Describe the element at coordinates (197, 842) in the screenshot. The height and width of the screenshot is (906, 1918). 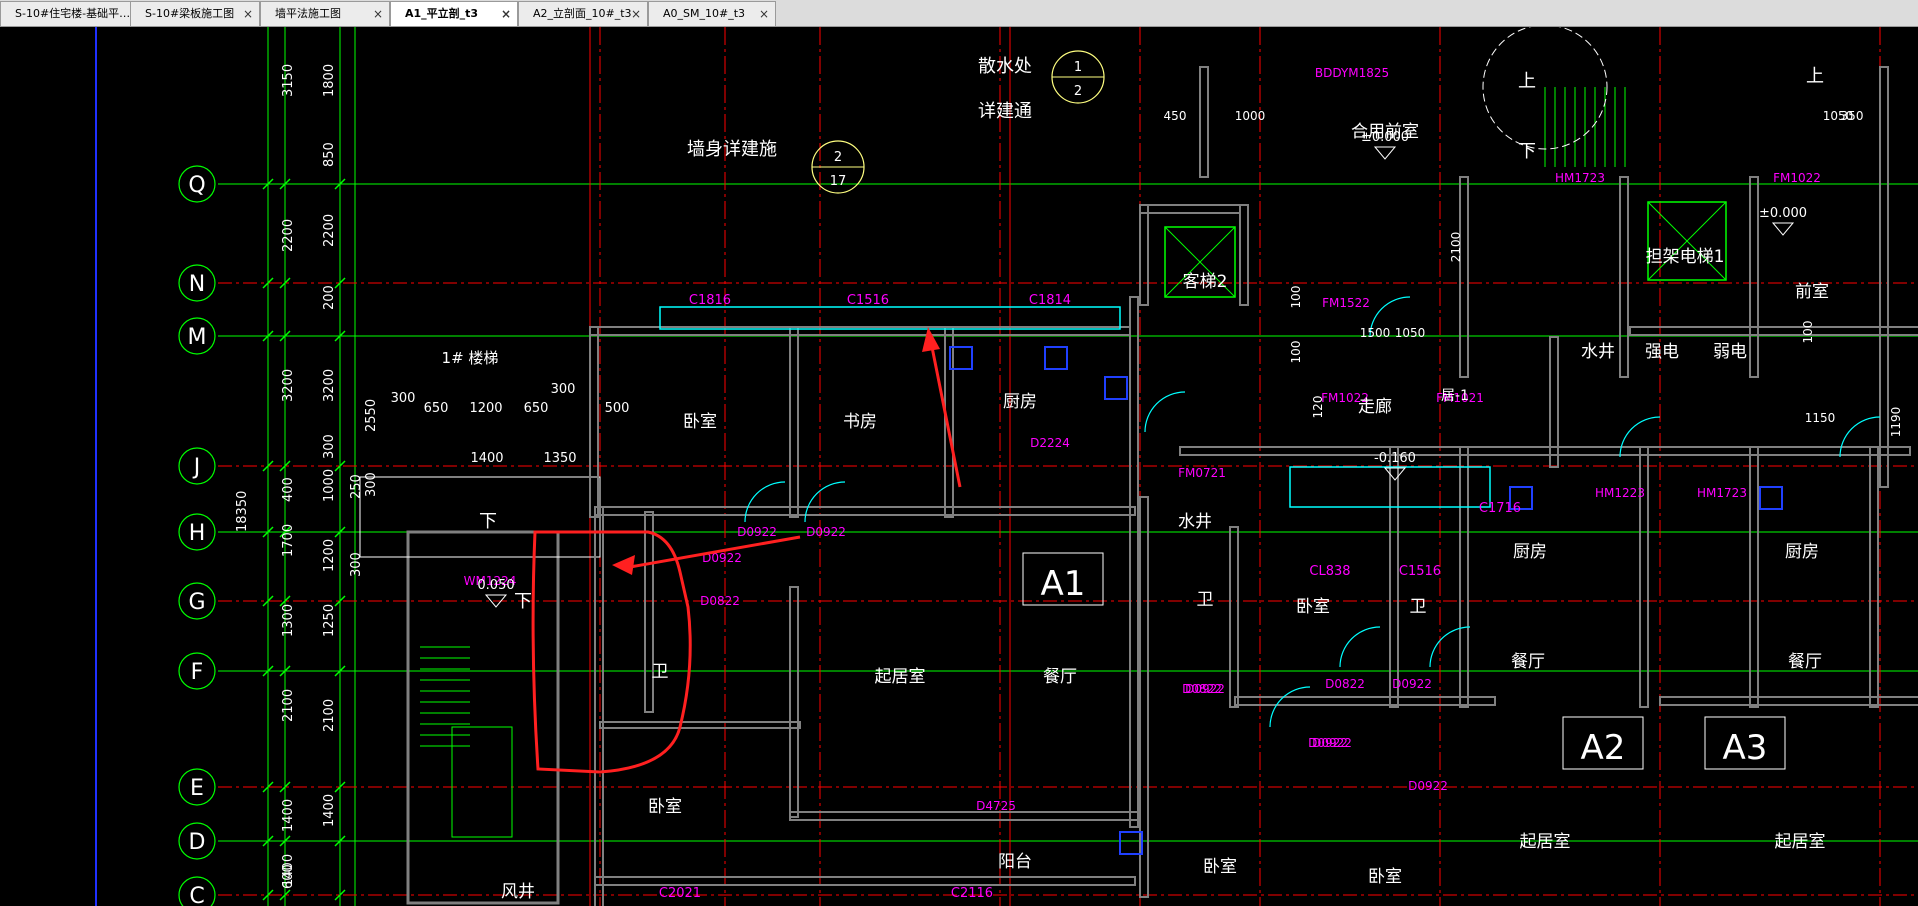
I see `axis-label: D` at that location.